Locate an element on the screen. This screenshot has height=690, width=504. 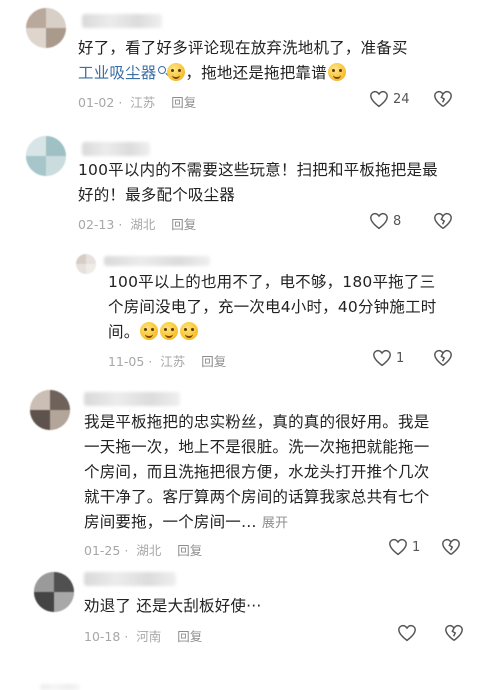
like-button: 8 is located at coordinates (385, 221).